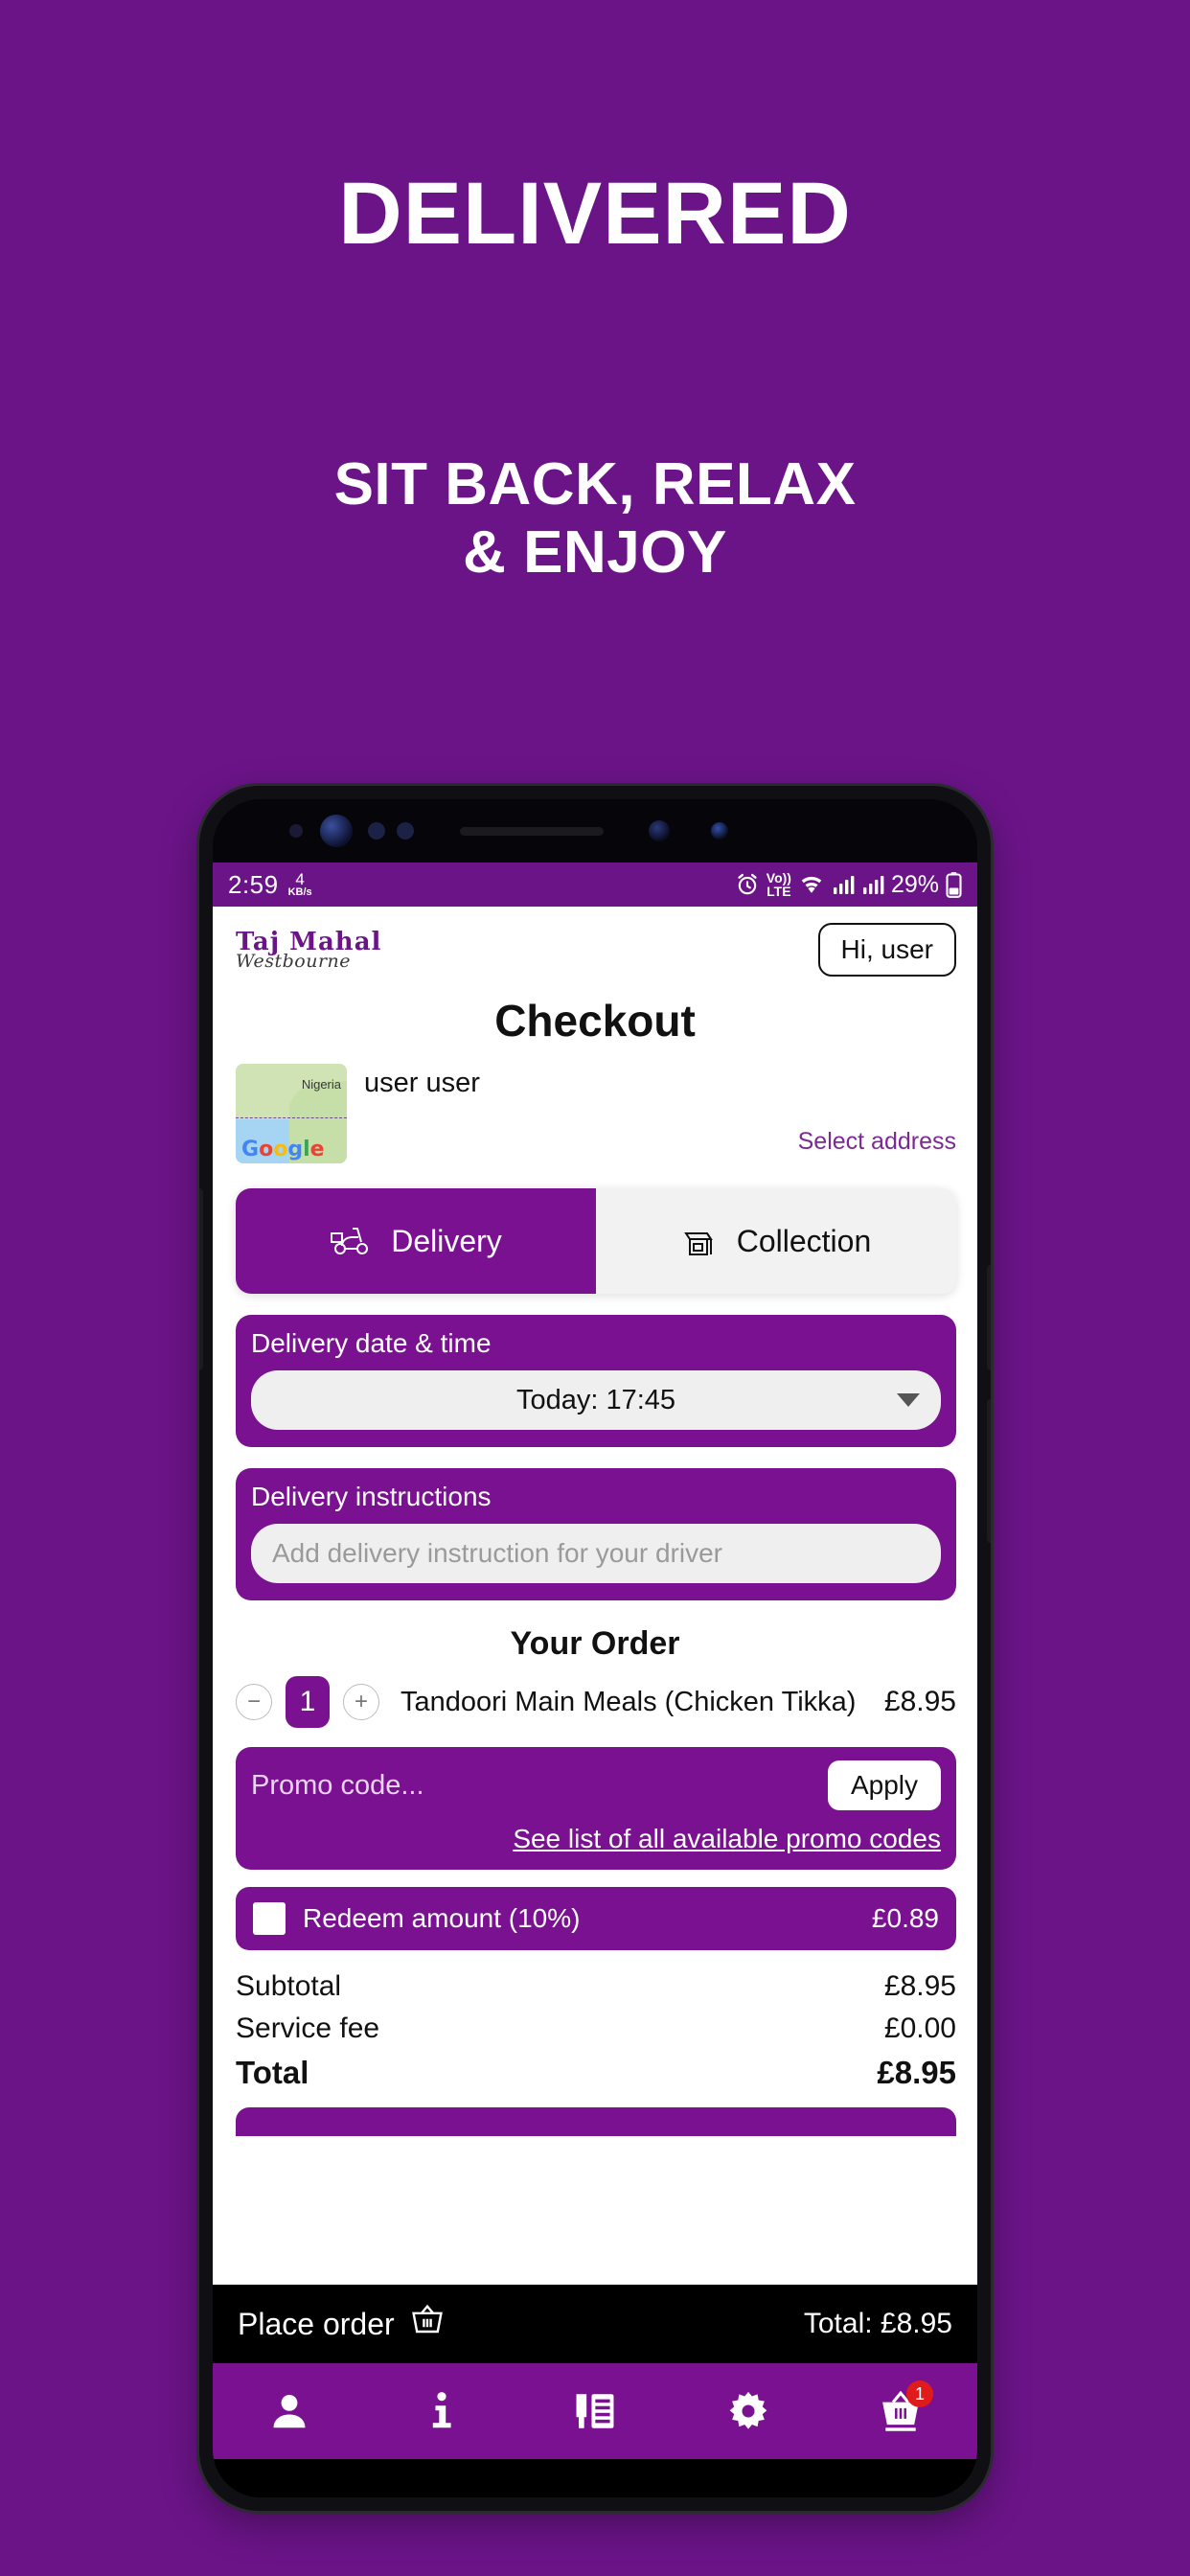 Image resolution: width=1190 pixels, height=2576 pixels. Describe the element at coordinates (595, 1104) in the screenshot. I see `address-section: Nigeria Google user user Select address` at that location.